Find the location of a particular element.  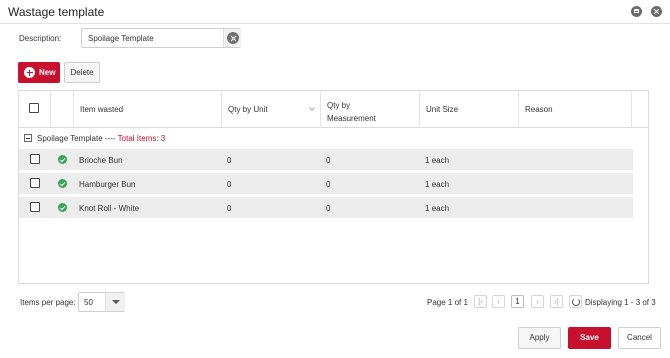

items-per-page-label: Items per page: is located at coordinates (48, 302).